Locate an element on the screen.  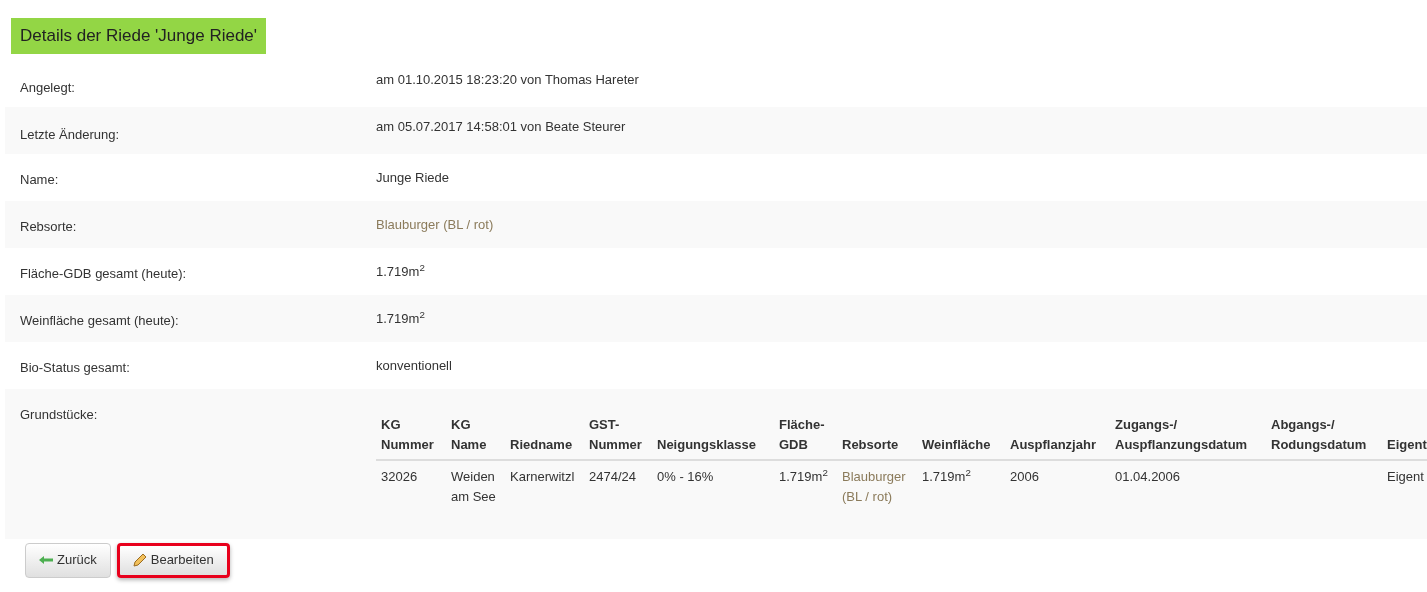
column-header: Eigent is located at coordinates (1407, 444).